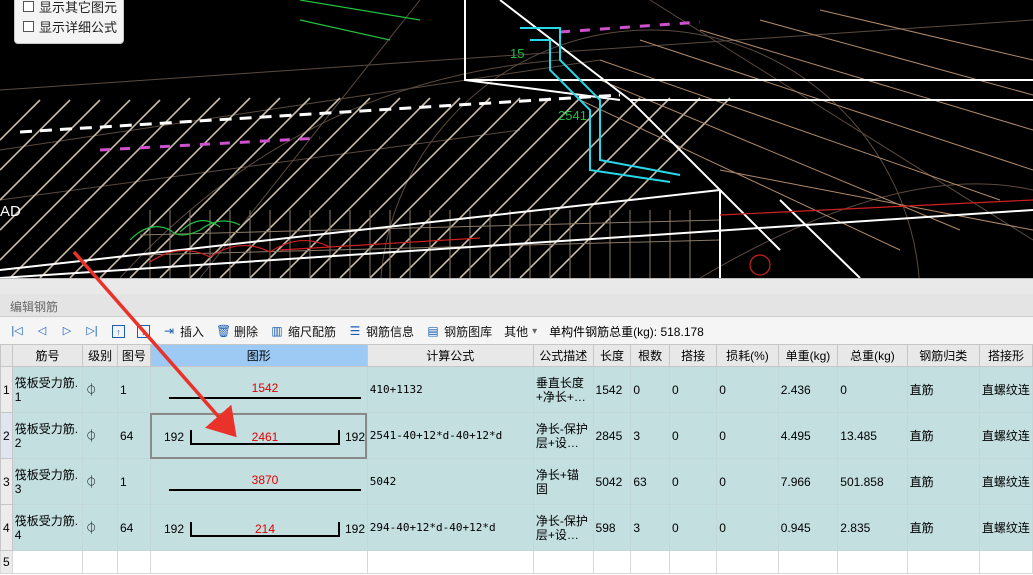  What do you see at coordinates (808, 481) in the screenshot?
I see `cell-unit-weight: 7.966` at bounding box center [808, 481].